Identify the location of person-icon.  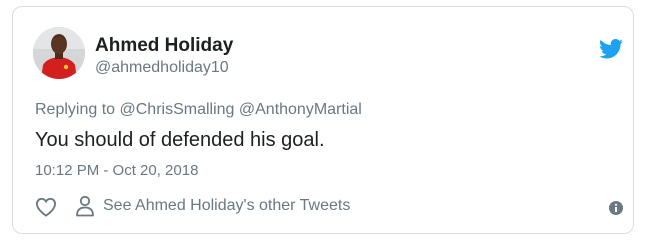
(85, 206).